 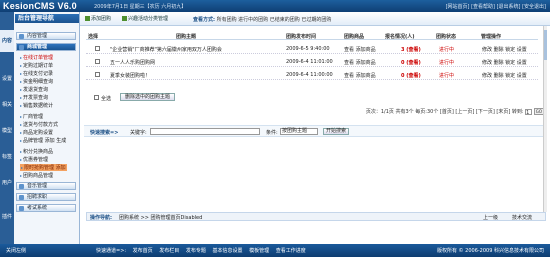 What do you see at coordinates (308, 49) in the screenshot?
I see `row-time: 2009-6-5 9:40:00` at bounding box center [308, 49].